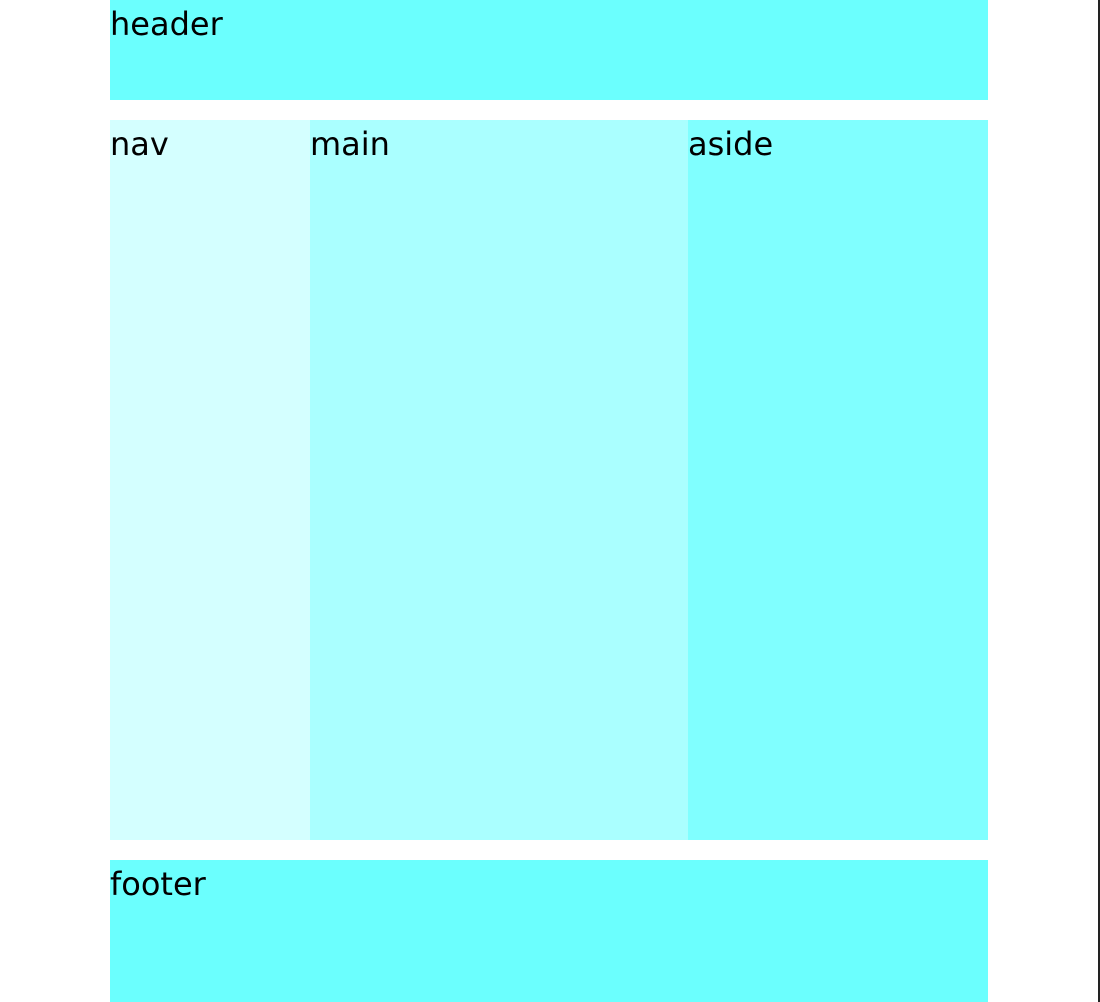 The image size is (1100, 1002). Describe the element at coordinates (549, 50) in the screenshot. I see `header-region: header` at that location.